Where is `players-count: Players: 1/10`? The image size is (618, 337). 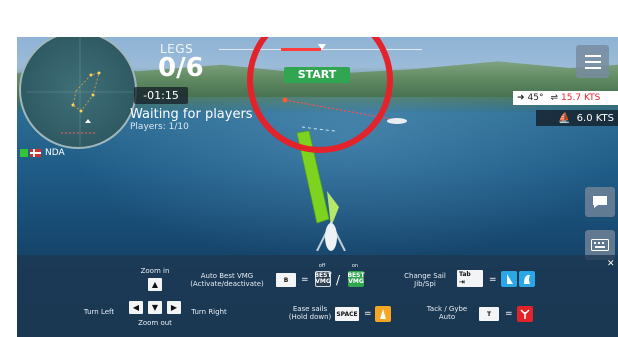 players-count: Players: 1/10 is located at coordinates (159, 127).